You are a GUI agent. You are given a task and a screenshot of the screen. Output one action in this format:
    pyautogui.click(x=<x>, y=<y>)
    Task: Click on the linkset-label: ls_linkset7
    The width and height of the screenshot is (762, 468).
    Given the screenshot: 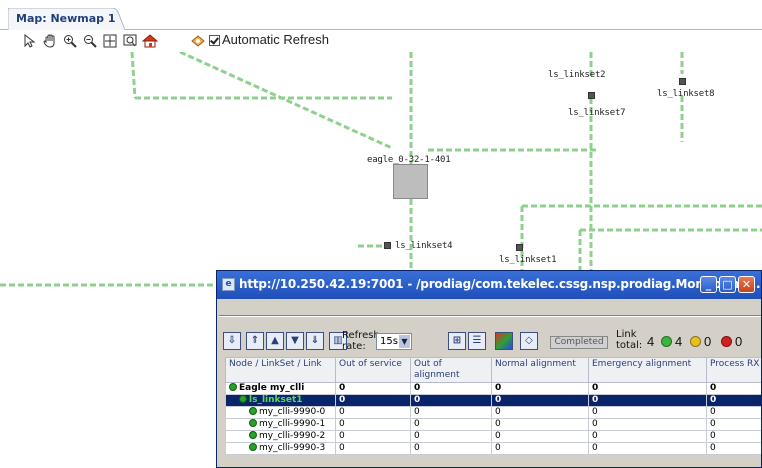 What is the action you would take?
    pyautogui.click(x=597, y=113)
    